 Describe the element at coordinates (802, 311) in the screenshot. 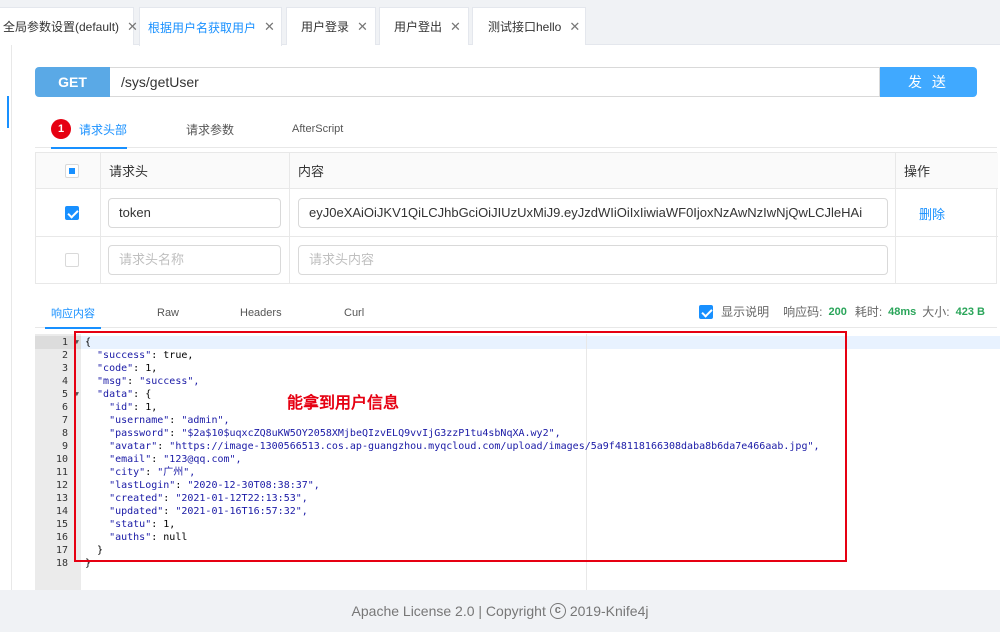

I see `status-code-label: 响应码:` at that location.